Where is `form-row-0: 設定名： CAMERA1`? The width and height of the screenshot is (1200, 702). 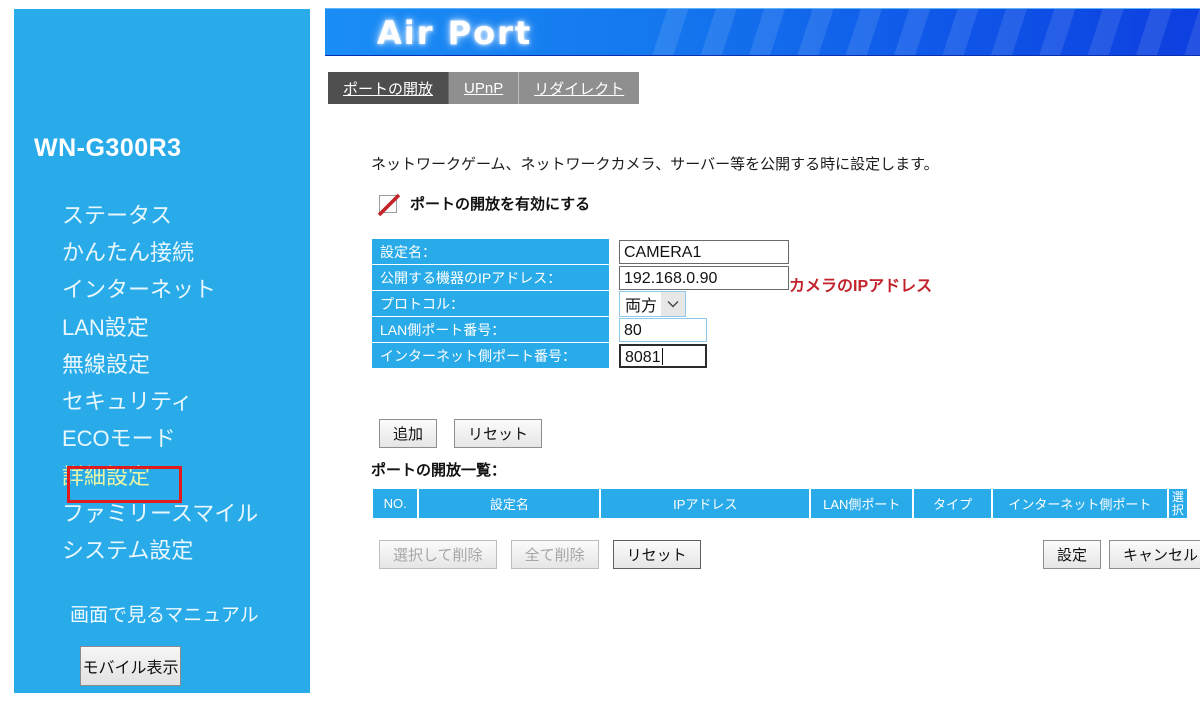
form-row-0: 設定名： CAMERA1 is located at coordinates (580, 251).